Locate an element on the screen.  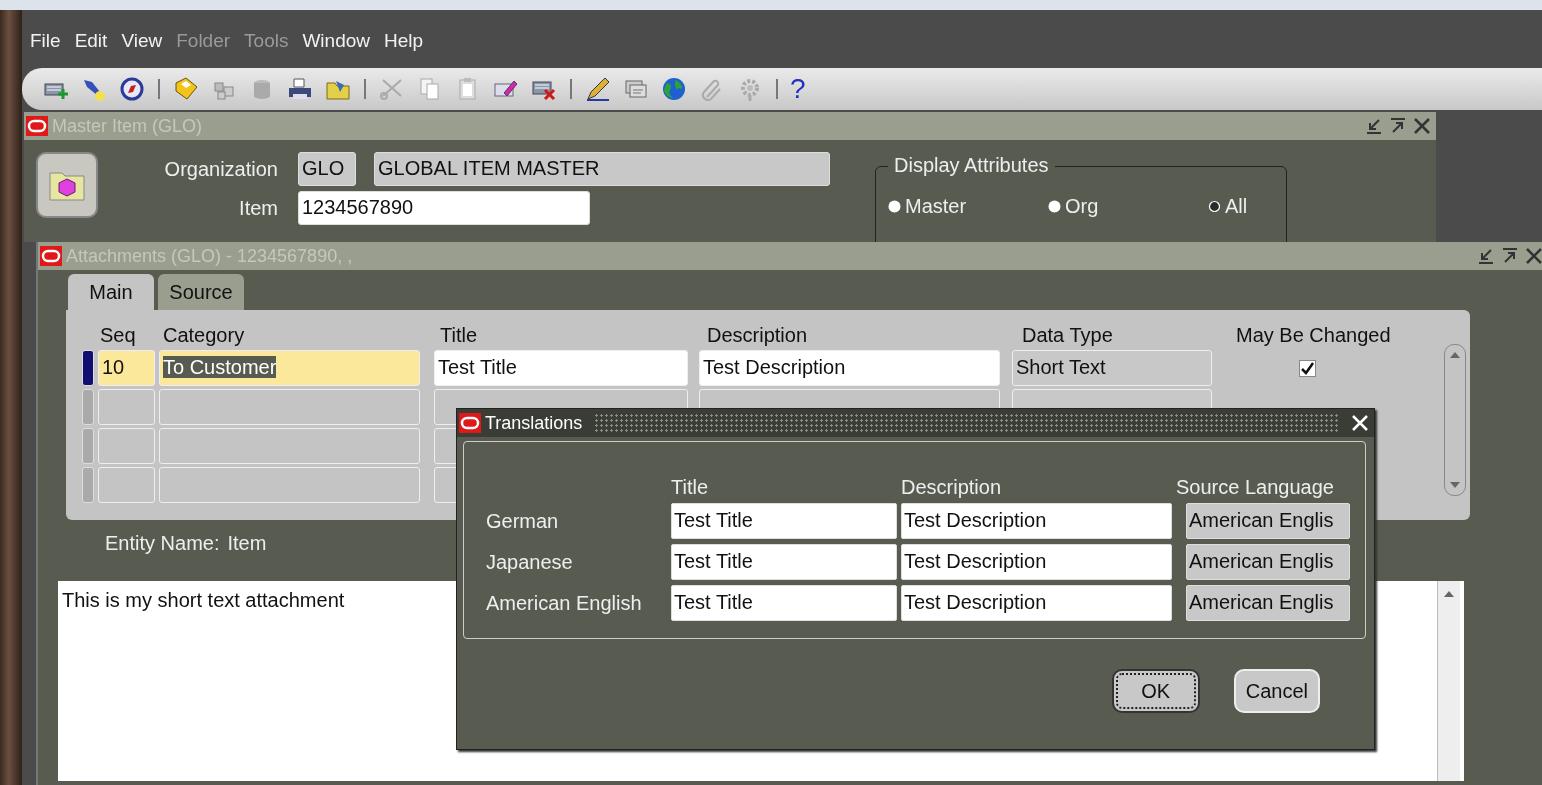
menu-item: View is located at coordinates (142, 45).